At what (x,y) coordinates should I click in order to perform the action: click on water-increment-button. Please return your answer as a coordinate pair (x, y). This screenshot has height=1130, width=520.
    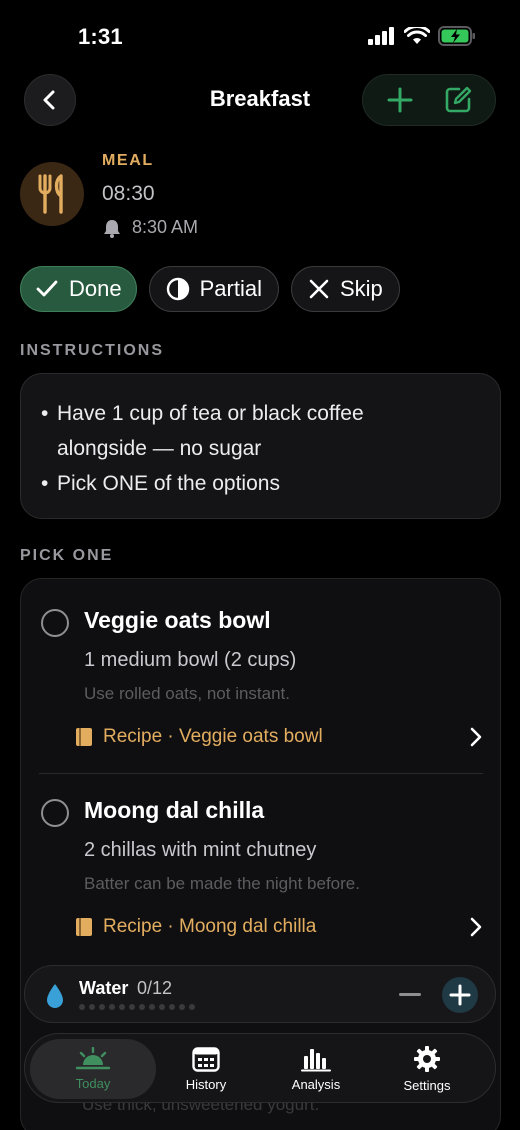
    Looking at the image, I should click on (460, 995).